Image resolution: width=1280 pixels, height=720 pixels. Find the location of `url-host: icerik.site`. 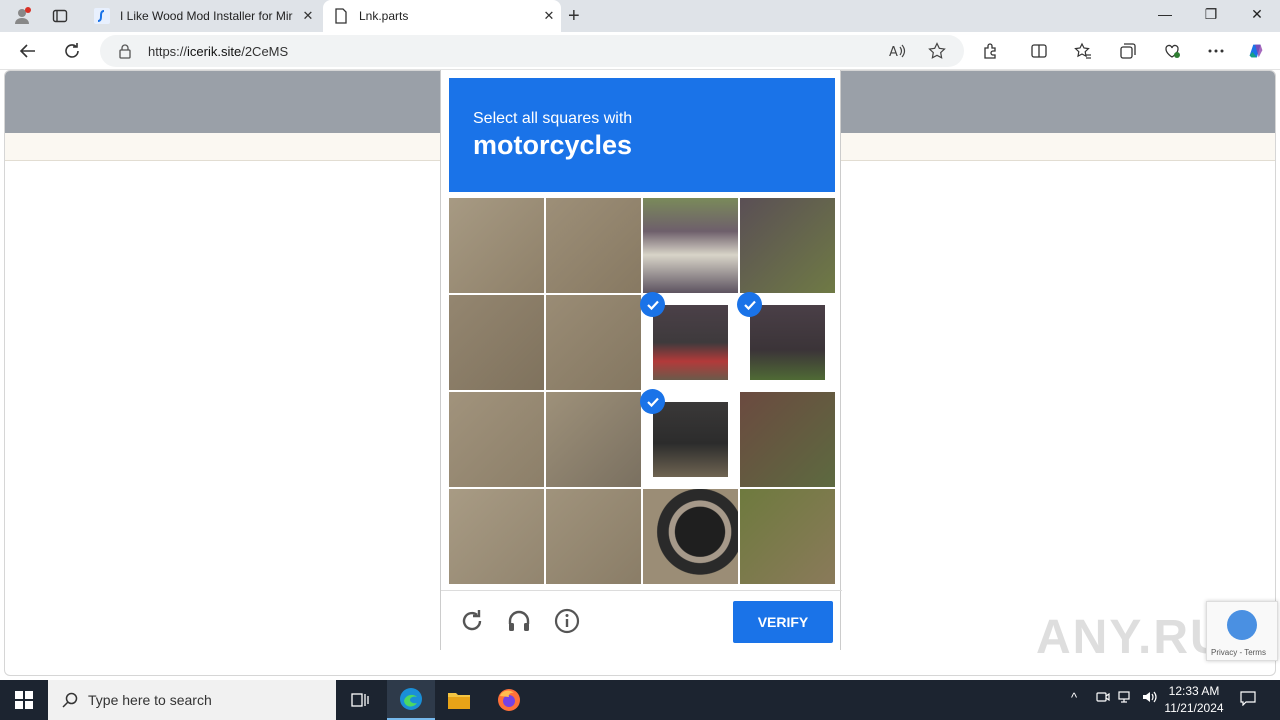

url-host: icerik.site is located at coordinates (214, 51).